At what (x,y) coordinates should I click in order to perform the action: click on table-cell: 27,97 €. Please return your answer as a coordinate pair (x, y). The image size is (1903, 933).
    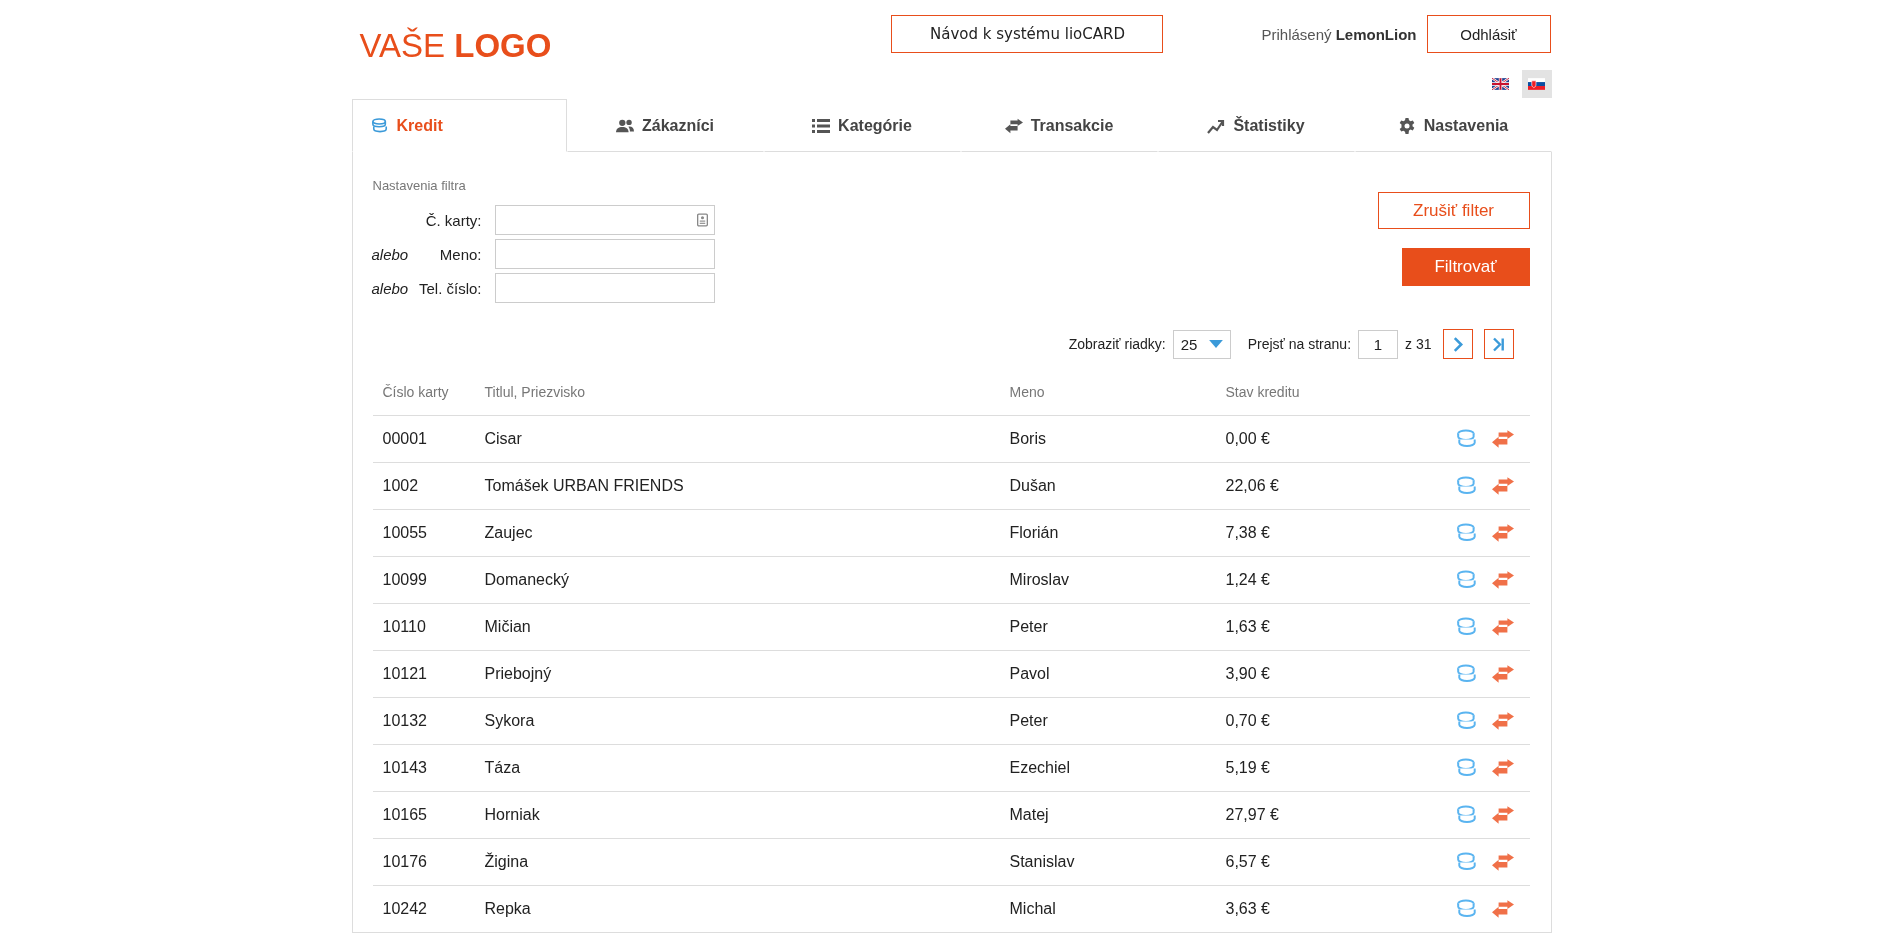
    Looking at the image, I should click on (1292, 815).